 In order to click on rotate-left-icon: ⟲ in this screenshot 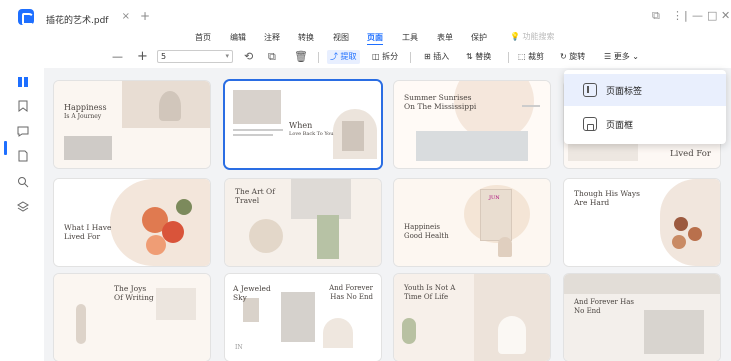, I will do `click(248, 57)`.